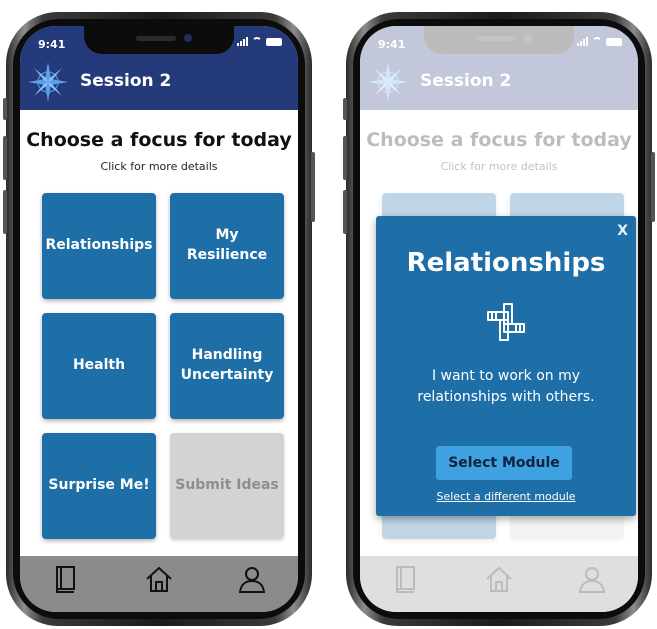 The width and height of the screenshot is (657, 629). I want to click on tile-health: Health, so click(99, 366).